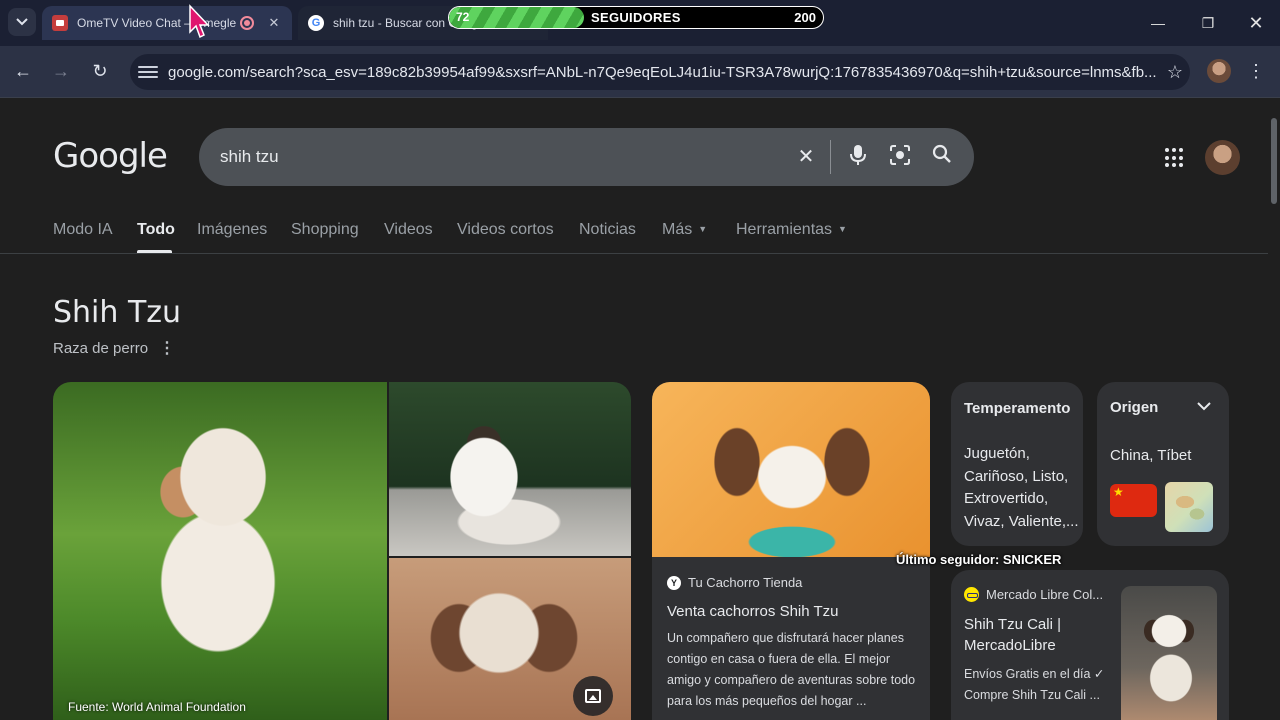 The width and height of the screenshot is (1280, 720). I want to click on tab-herramientas: Herramientas ▼, so click(791, 230).